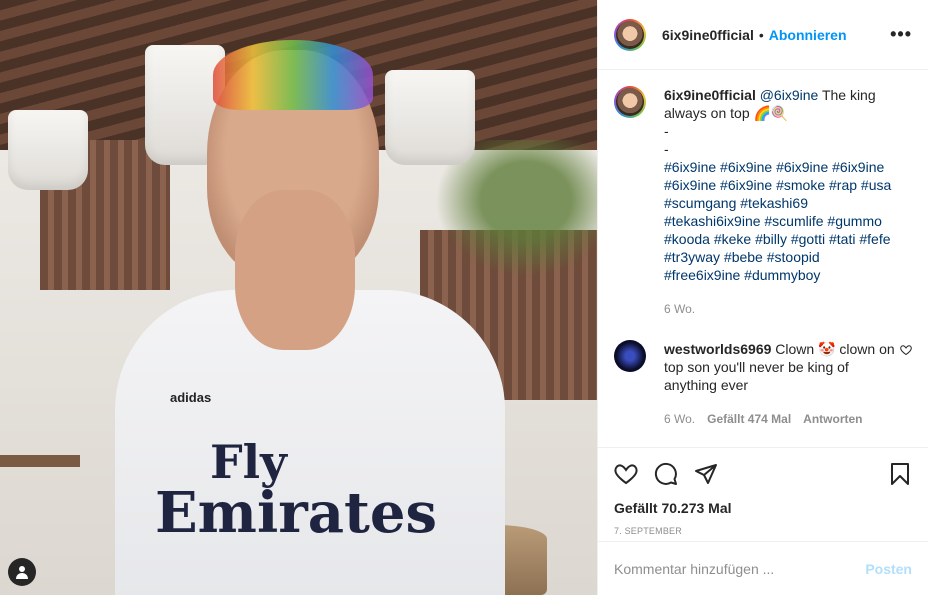  What do you see at coordinates (763, 531) in the screenshot?
I see `post-date: 7. September` at bounding box center [763, 531].